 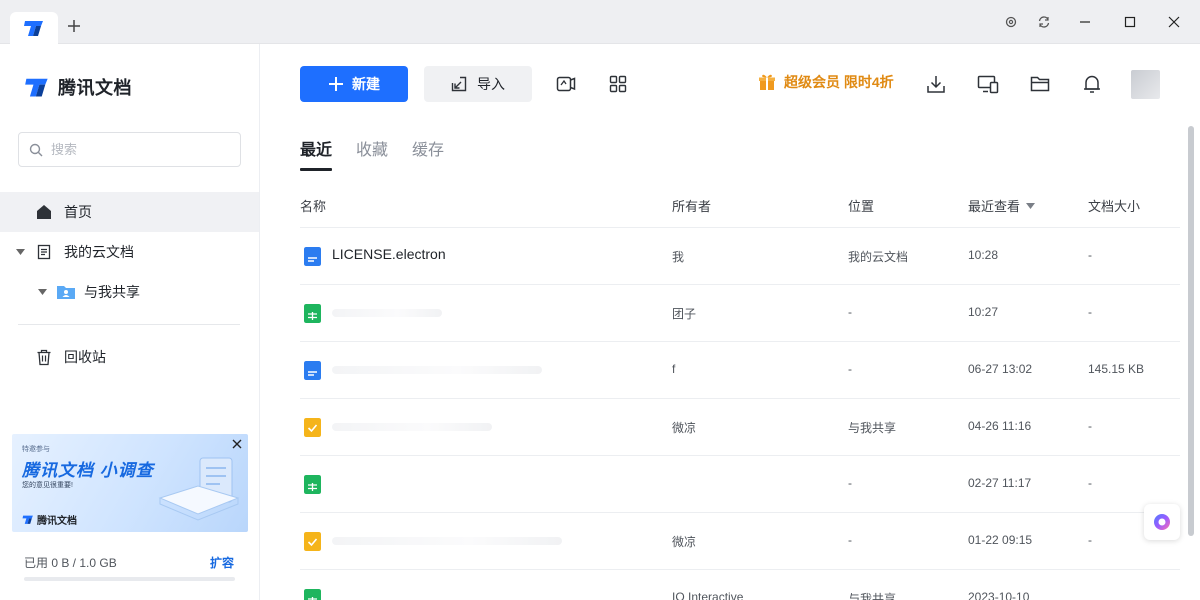 What do you see at coordinates (740, 256) in the screenshot?
I see `table-row: LICENSE.electron 我 我的云文档 10:28 -` at bounding box center [740, 256].